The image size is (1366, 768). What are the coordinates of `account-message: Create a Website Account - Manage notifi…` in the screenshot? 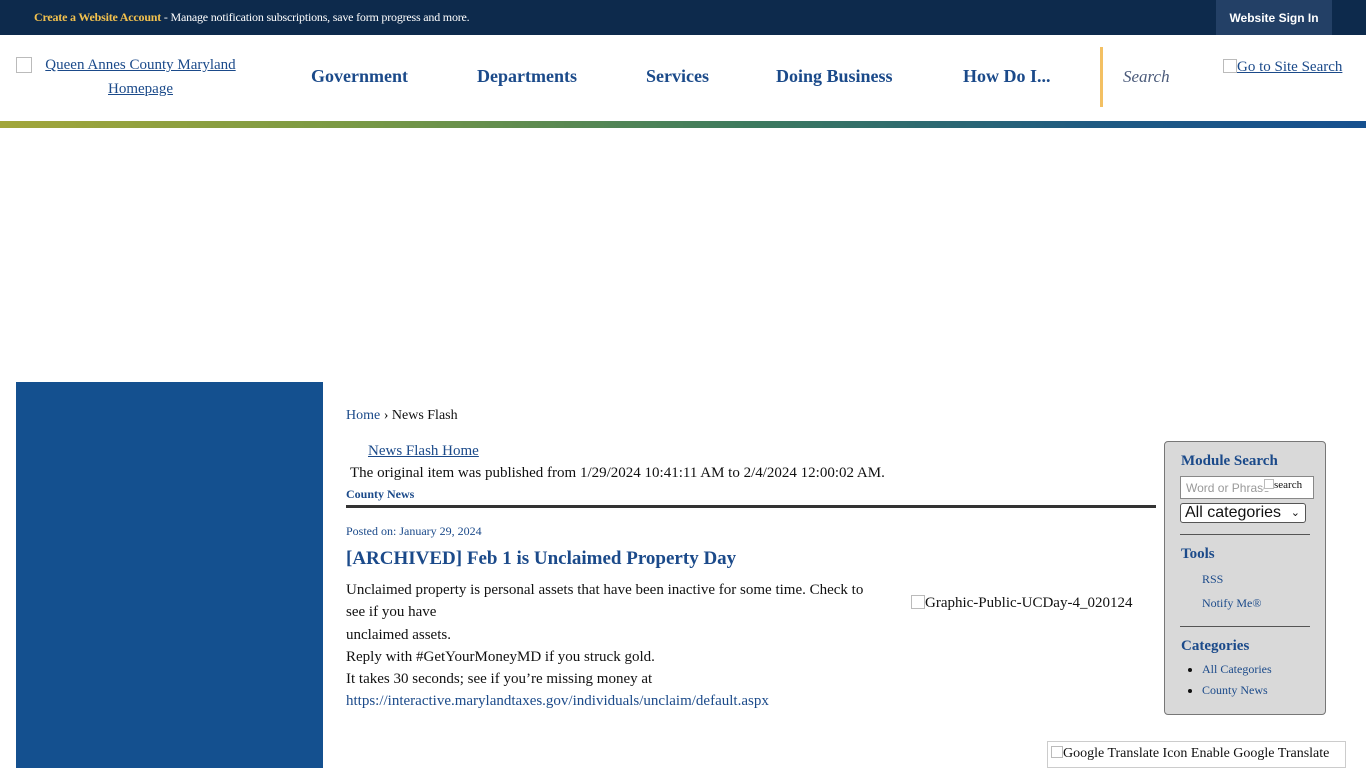 It's located at (252, 17).